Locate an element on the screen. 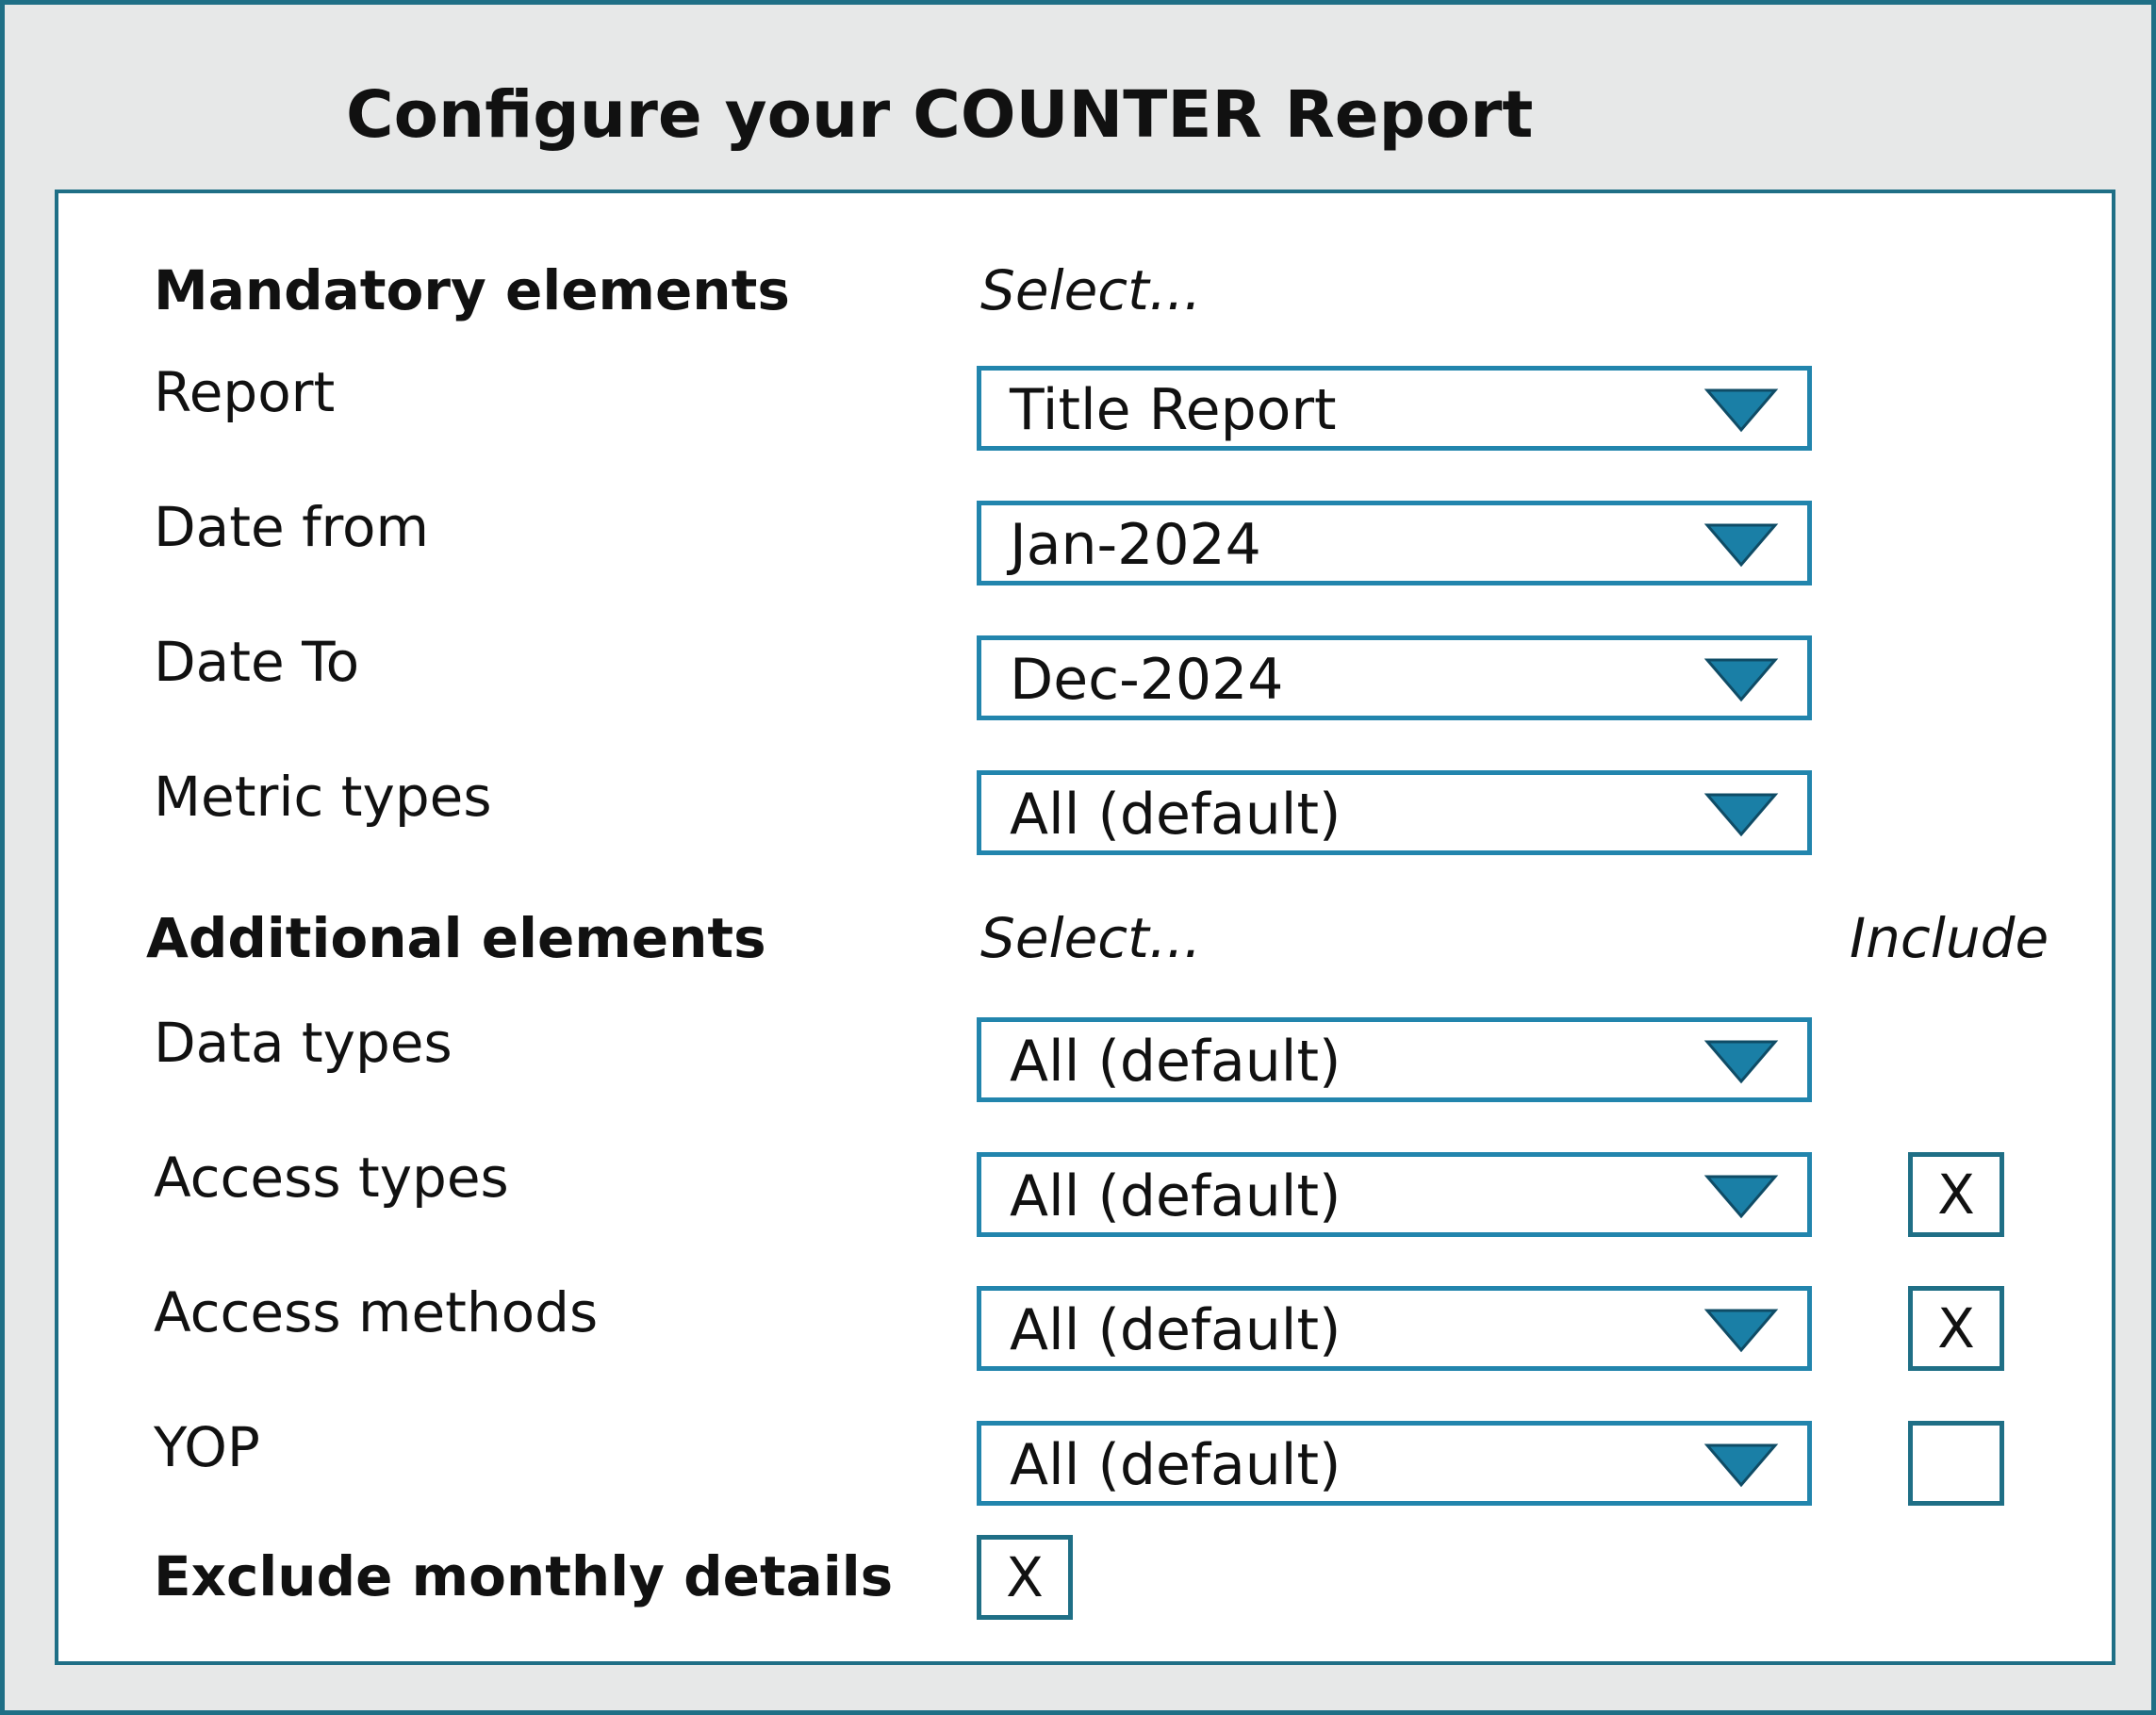 Image resolution: width=2156 pixels, height=1715 pixels. checkbox-mark is located at coordinates (1957, 1464).